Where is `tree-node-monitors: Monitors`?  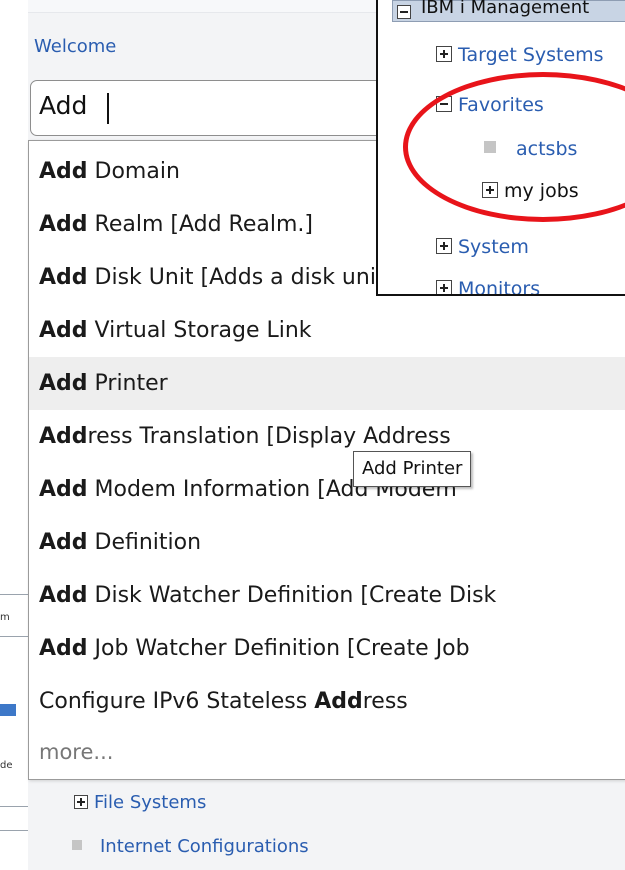 tree-node-monitors: Monitors is located at coordinates (488, 284).